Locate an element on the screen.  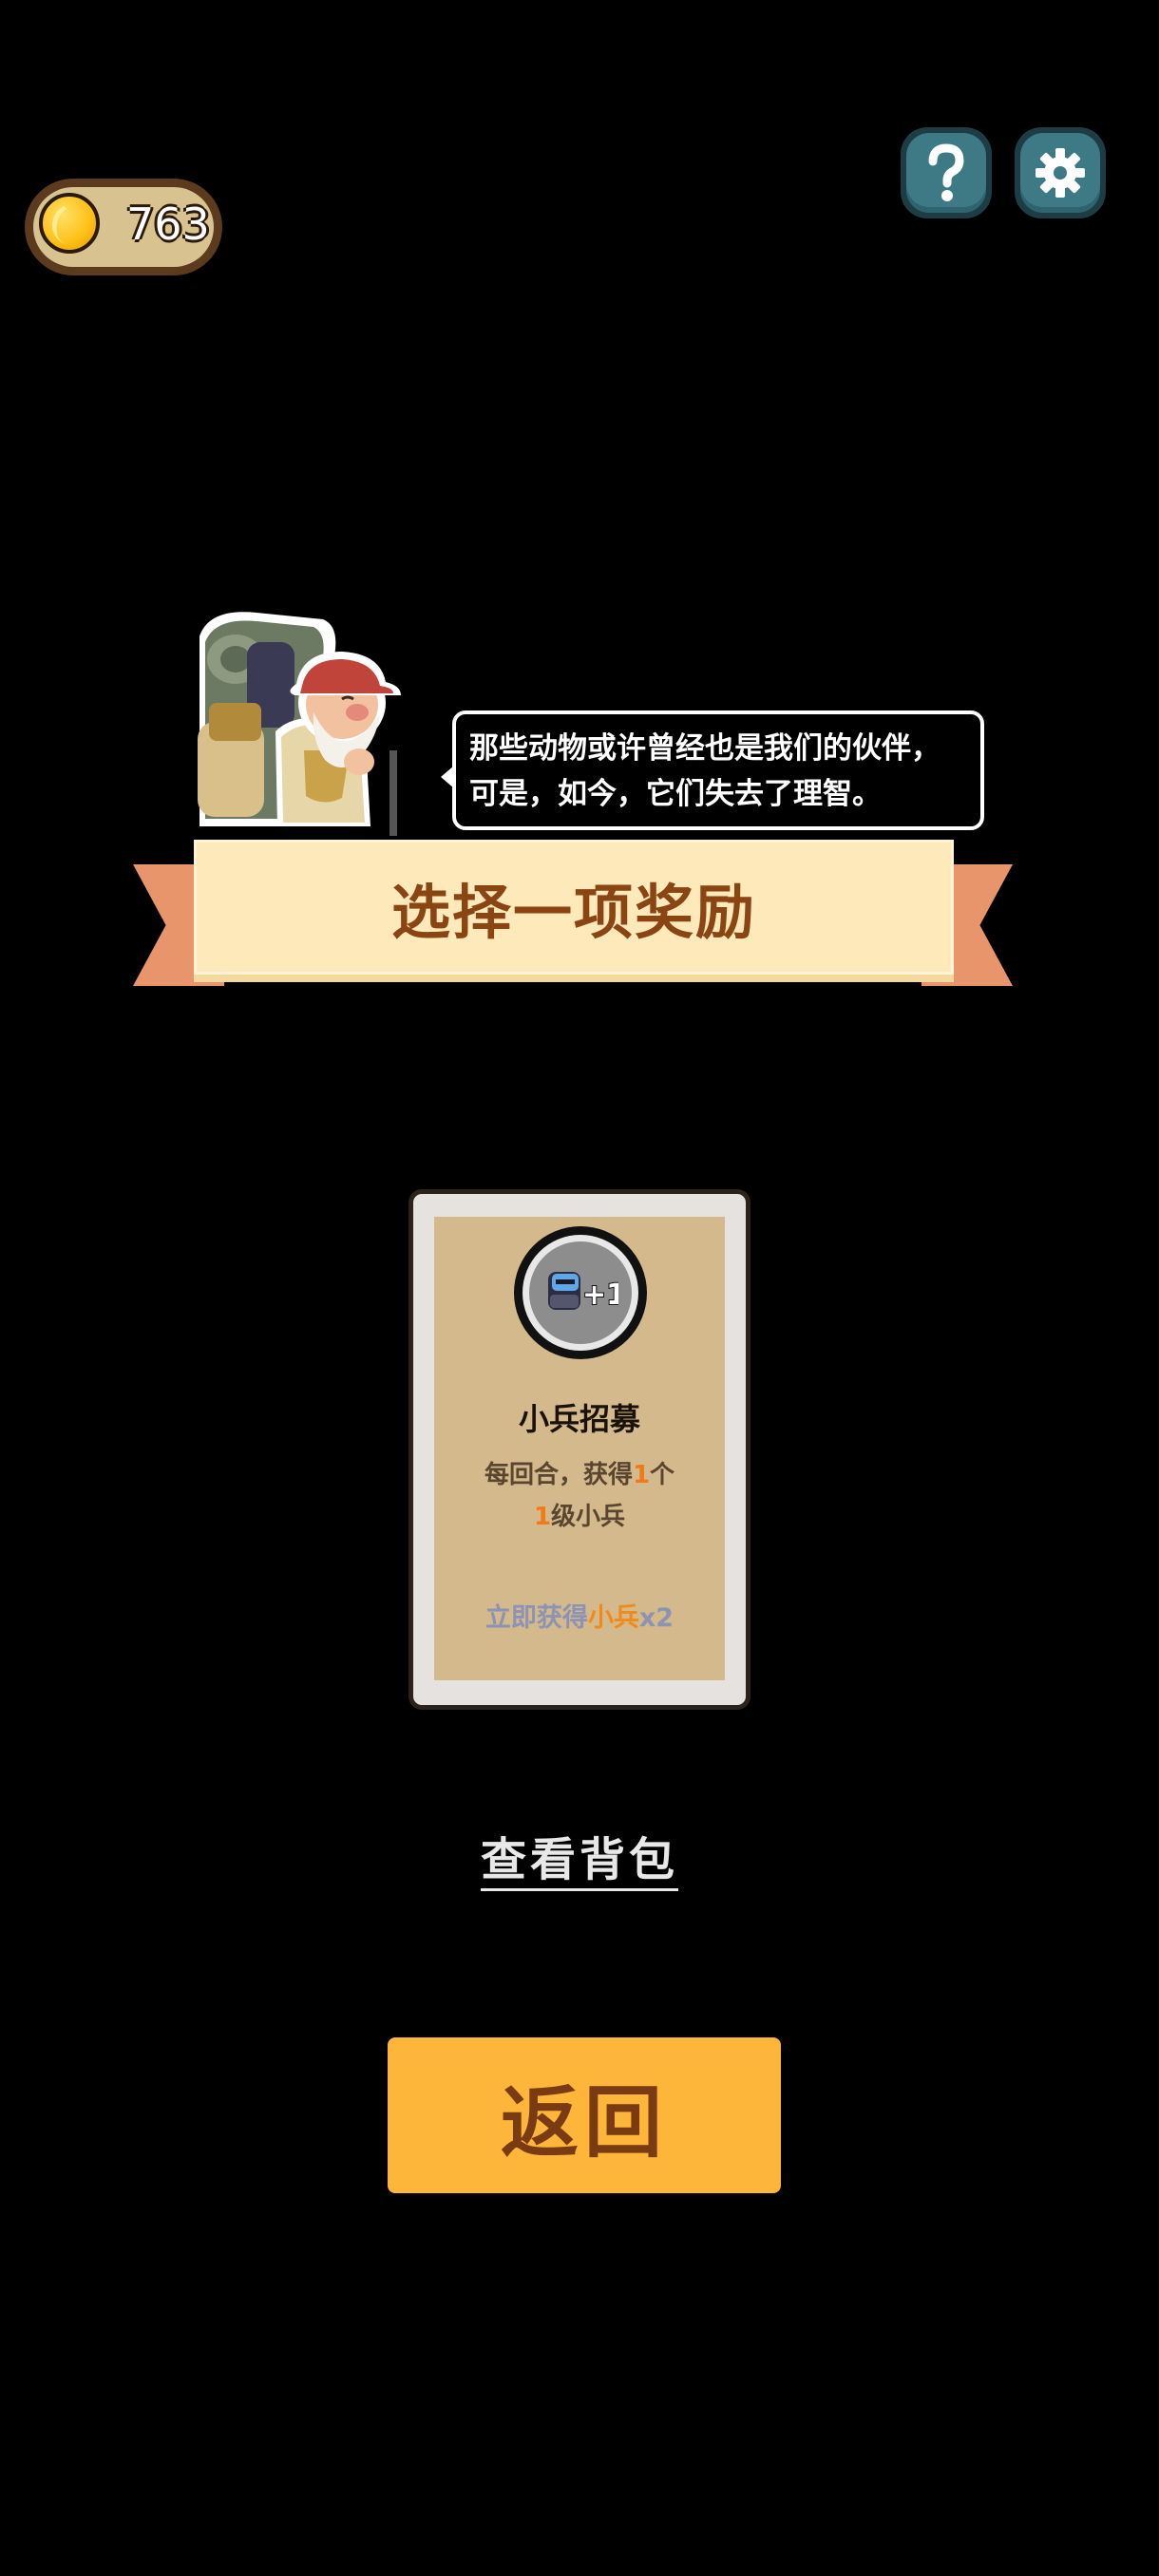
old-explorer-character is located at coordinates (299, 724).